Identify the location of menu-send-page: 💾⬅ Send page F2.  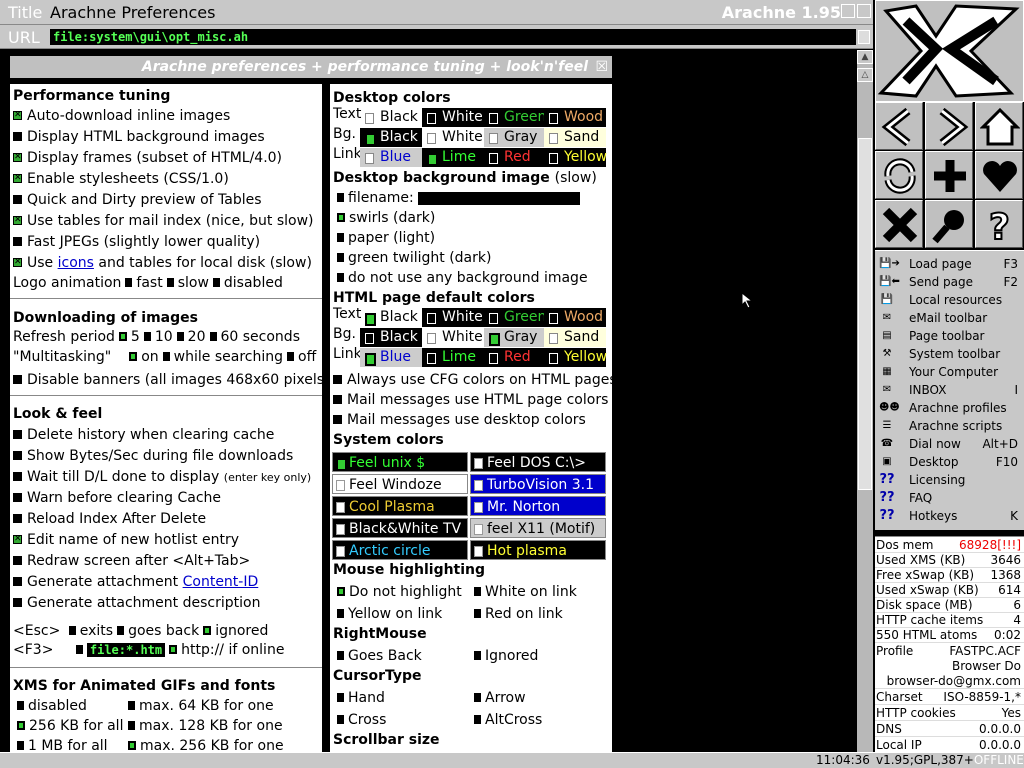
(949, 282).